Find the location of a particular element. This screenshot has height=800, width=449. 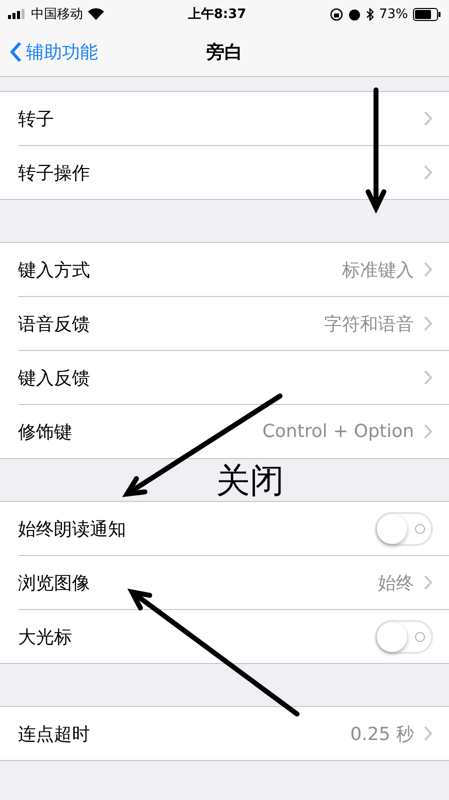

row-label: 语音反馈 is located at coordinates (54, 324).